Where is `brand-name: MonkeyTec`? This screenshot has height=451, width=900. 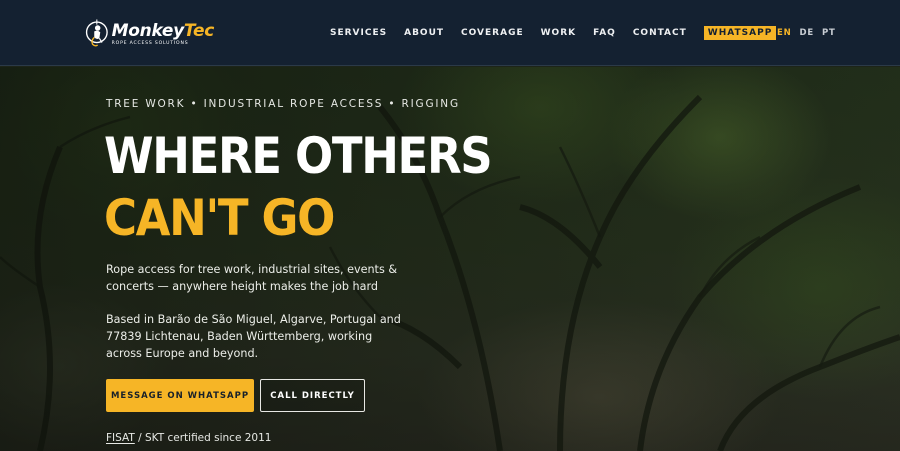 brand-name: MonkeyTec is located at coordinates (163, 31).